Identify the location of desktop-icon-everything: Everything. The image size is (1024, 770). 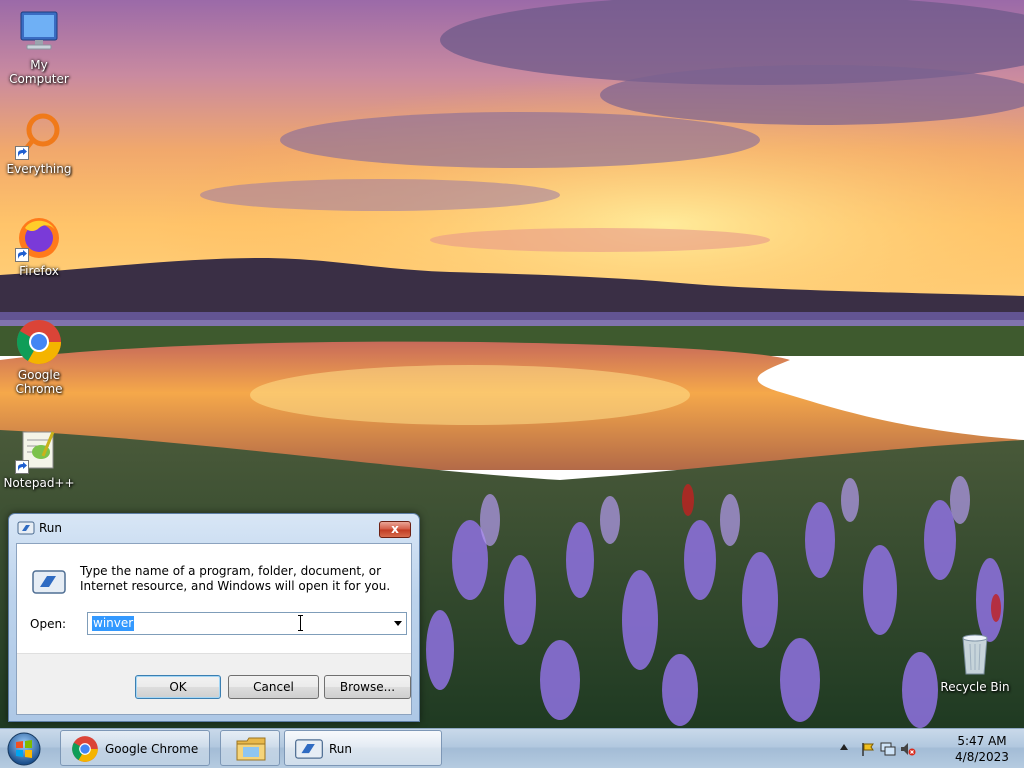
(39, 144).